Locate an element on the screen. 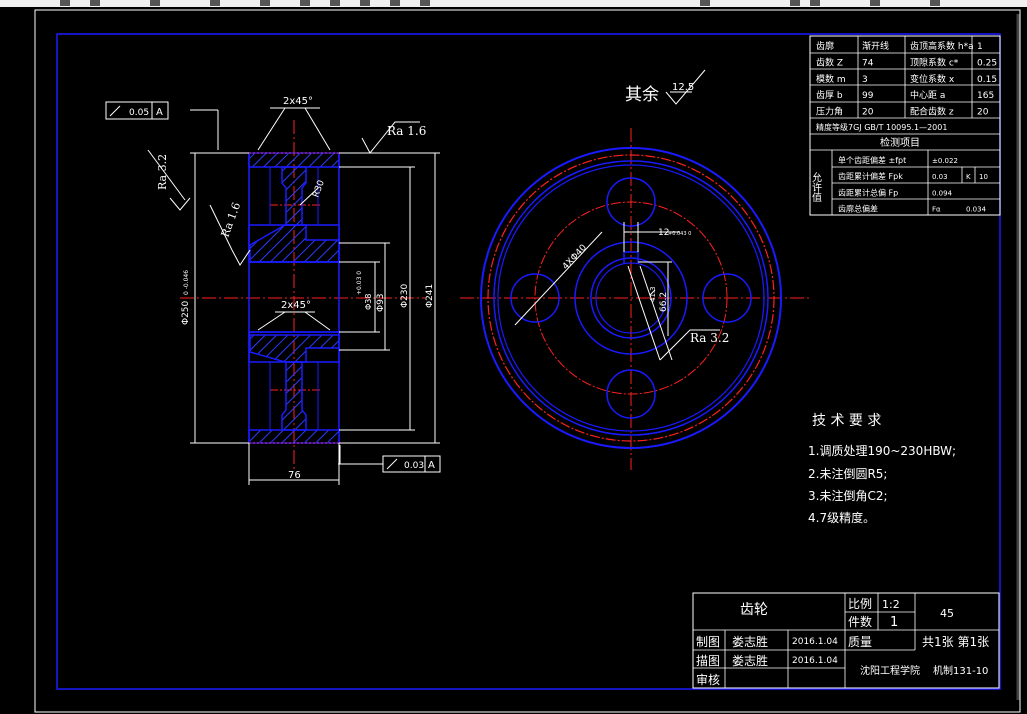 Image resolution: width=1027 pixels, height=714 pixels. check-cell: 齿距累计总偏 Fp is located at coordinates (868, 192).